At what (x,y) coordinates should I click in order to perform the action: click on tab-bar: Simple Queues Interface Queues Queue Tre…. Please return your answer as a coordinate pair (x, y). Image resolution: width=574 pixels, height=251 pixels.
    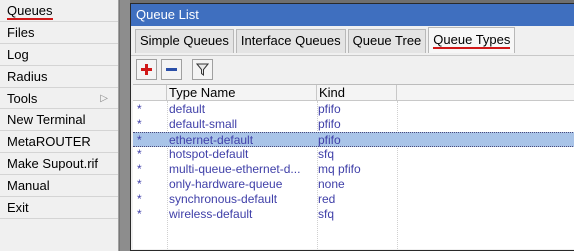
    Looking at the image, I should click on (352, 40).